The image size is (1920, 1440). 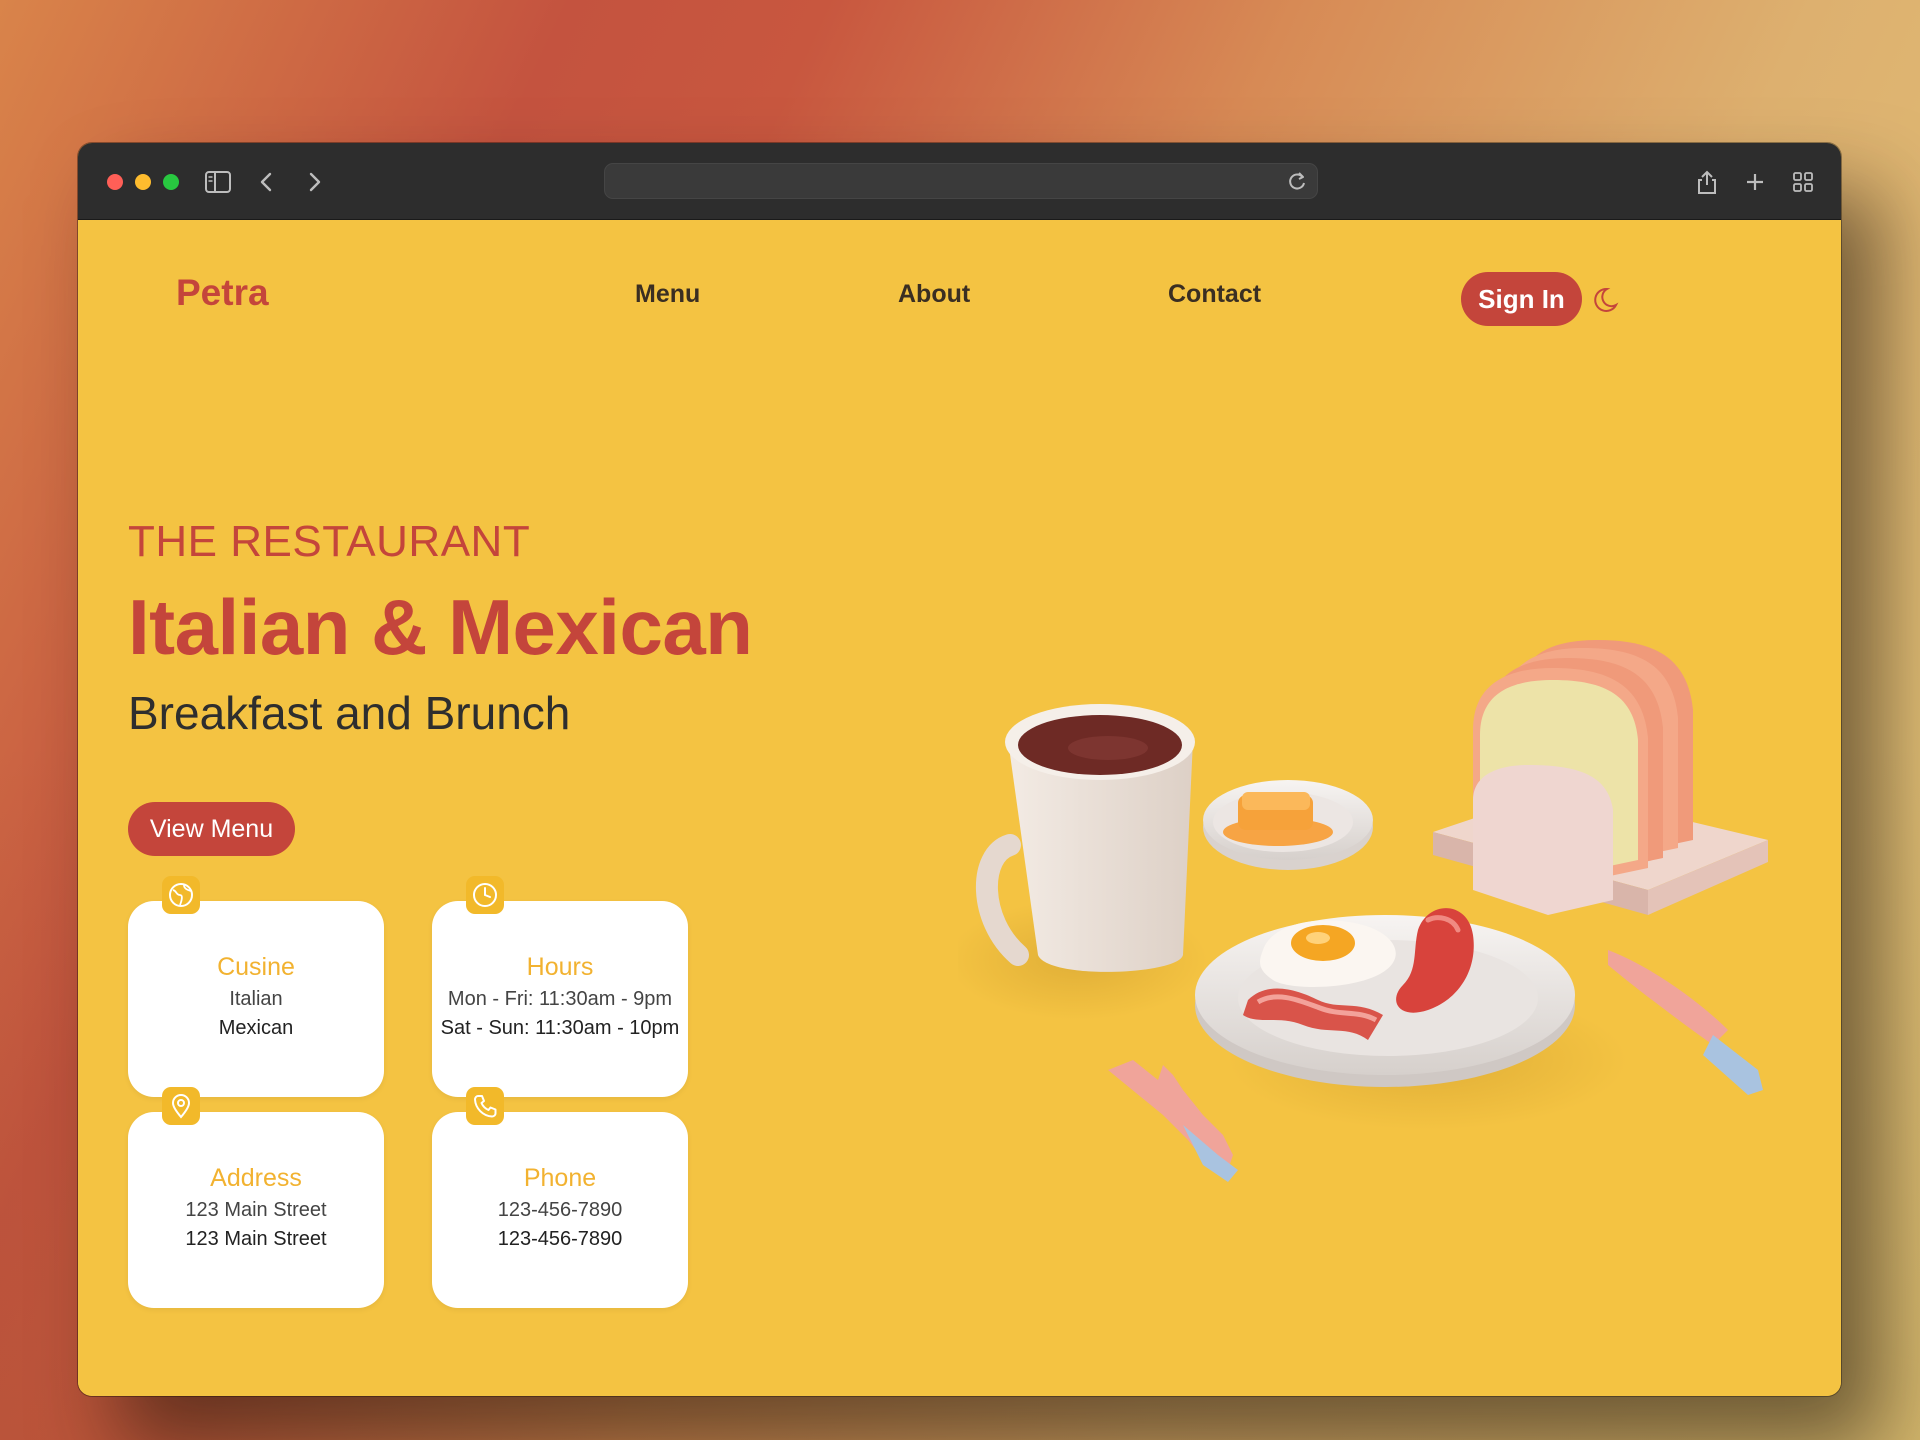 What do you see at coordinates (485, 895) in the screenshot?
I see `clock-icon` at bounding box center [485, 895].